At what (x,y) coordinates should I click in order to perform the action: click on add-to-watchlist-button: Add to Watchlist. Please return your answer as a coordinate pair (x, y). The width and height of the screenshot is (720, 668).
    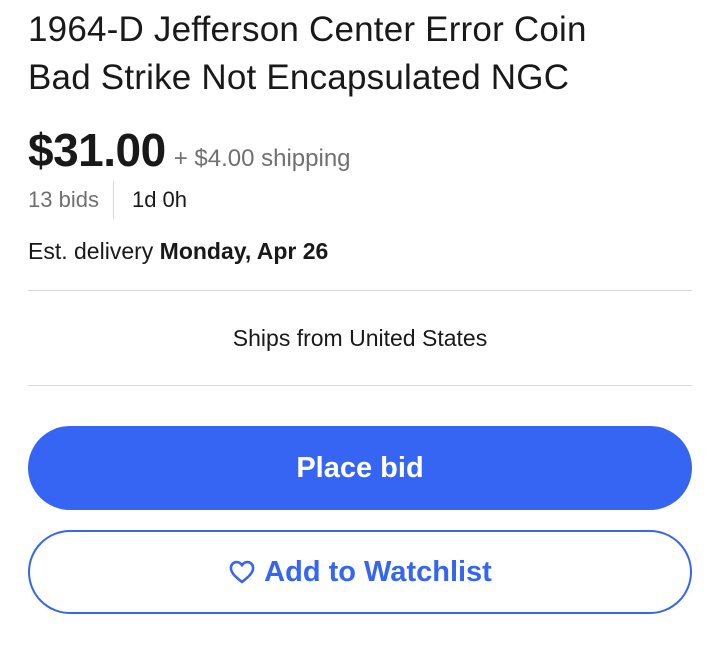
    Looking at the image, I should click on (360, 572).